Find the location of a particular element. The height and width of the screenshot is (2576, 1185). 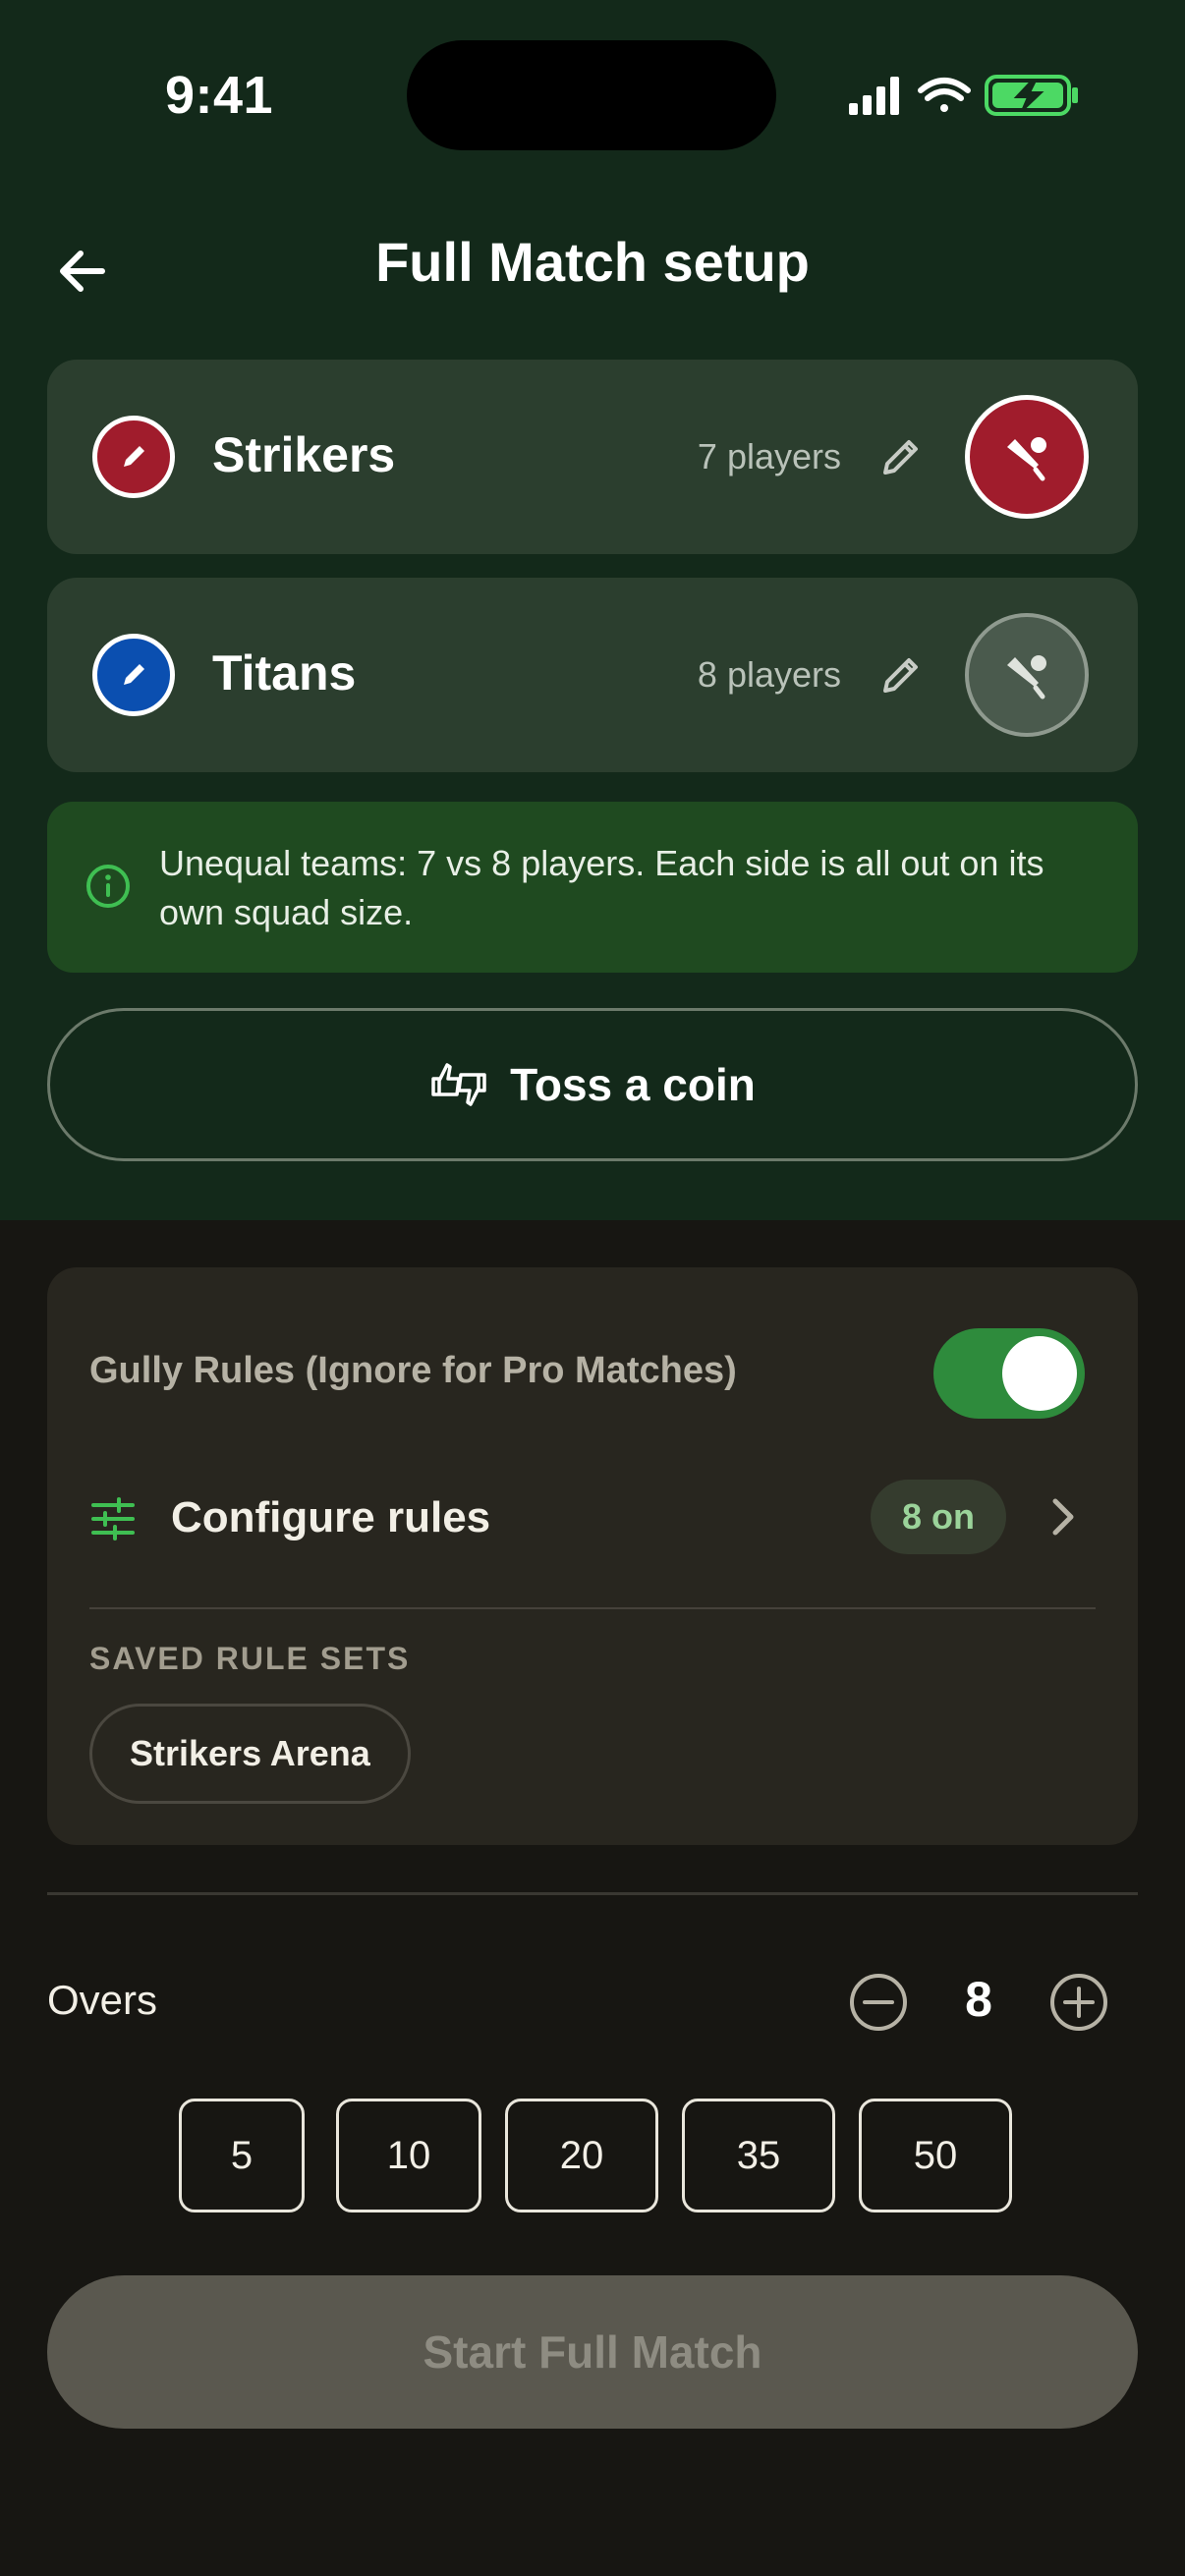

signal-wifi-battery-icons is located at coordinates (964, 95).